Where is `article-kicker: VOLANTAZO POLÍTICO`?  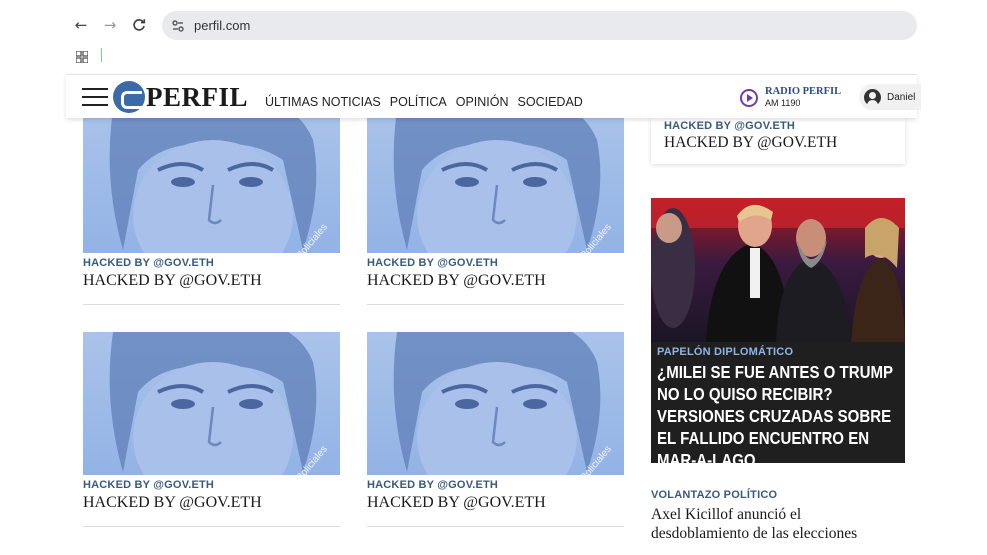
article-kicker: VOLANTAZO POLÍTICO is located at coordinates (778, 495).